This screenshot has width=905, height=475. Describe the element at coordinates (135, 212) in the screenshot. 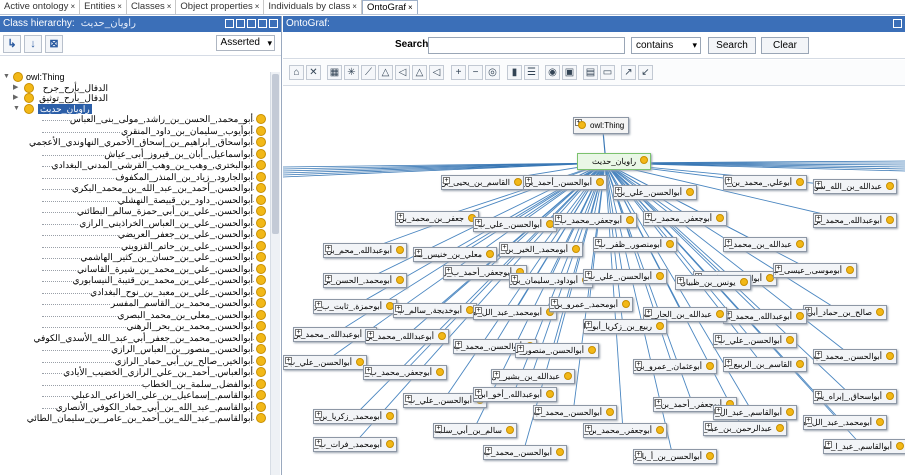

I see `tree-item-narrator: أبوالحسن,_علي_بن_أبي_حمزة_سالم_البطائني` at that location.